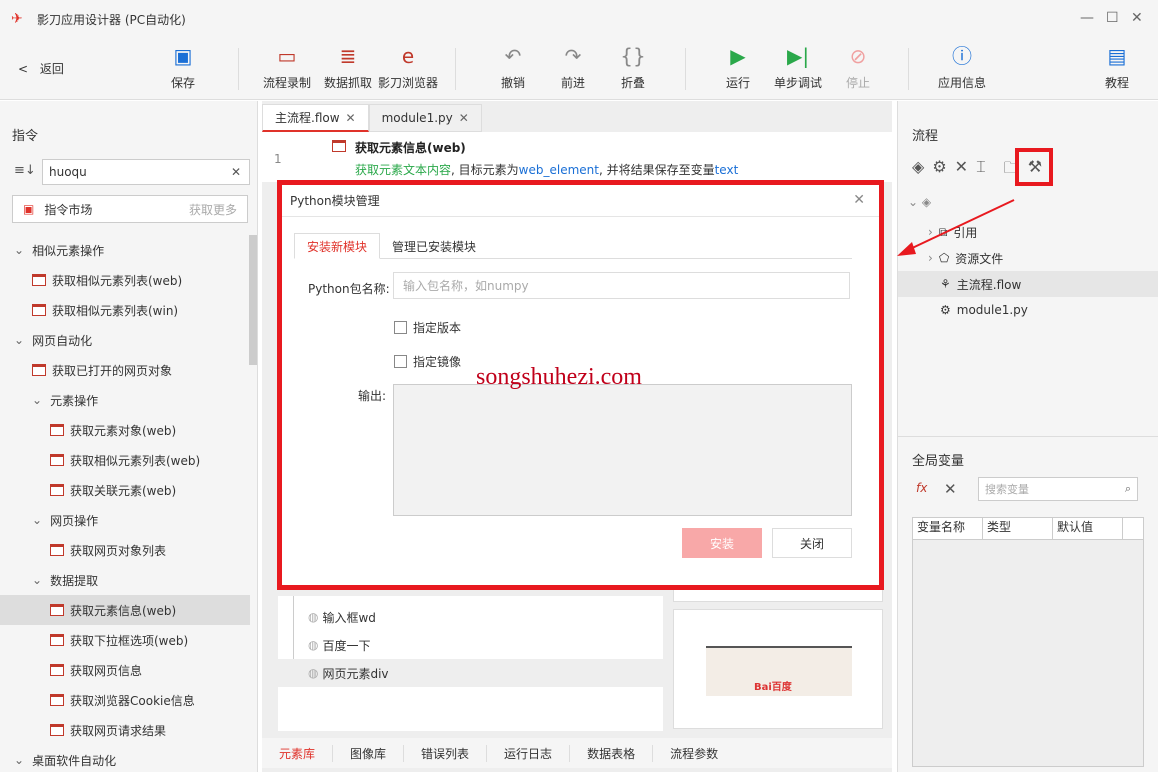 This screenshot has height=775, width=1158. Describe the element at coordinates (287, 67) in the screenshot. I see `record-button: ▭ 流程录制` at that location.